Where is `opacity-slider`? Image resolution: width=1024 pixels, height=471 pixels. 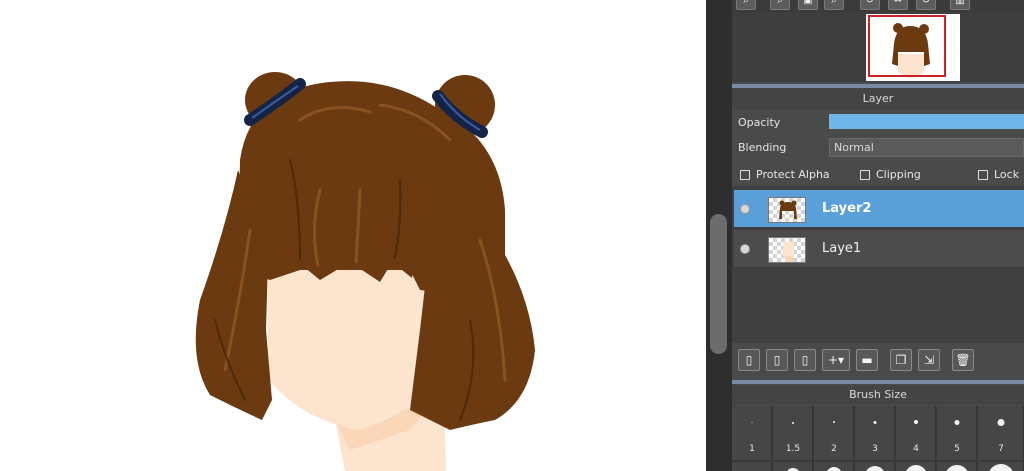 opacity-slider is located at coordinates (926, 121).